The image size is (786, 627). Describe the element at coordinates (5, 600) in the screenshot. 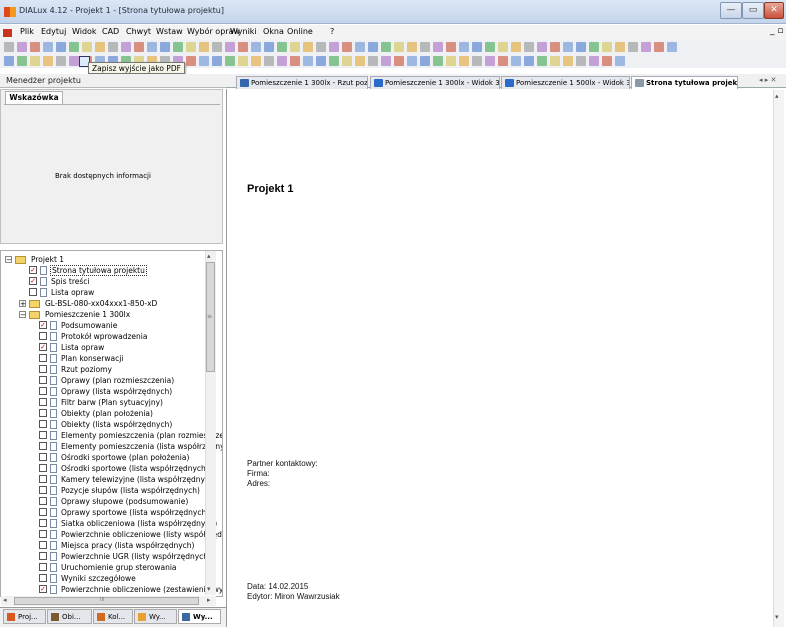

I see `scroll-left-arrow-icon: ◂` at that location.